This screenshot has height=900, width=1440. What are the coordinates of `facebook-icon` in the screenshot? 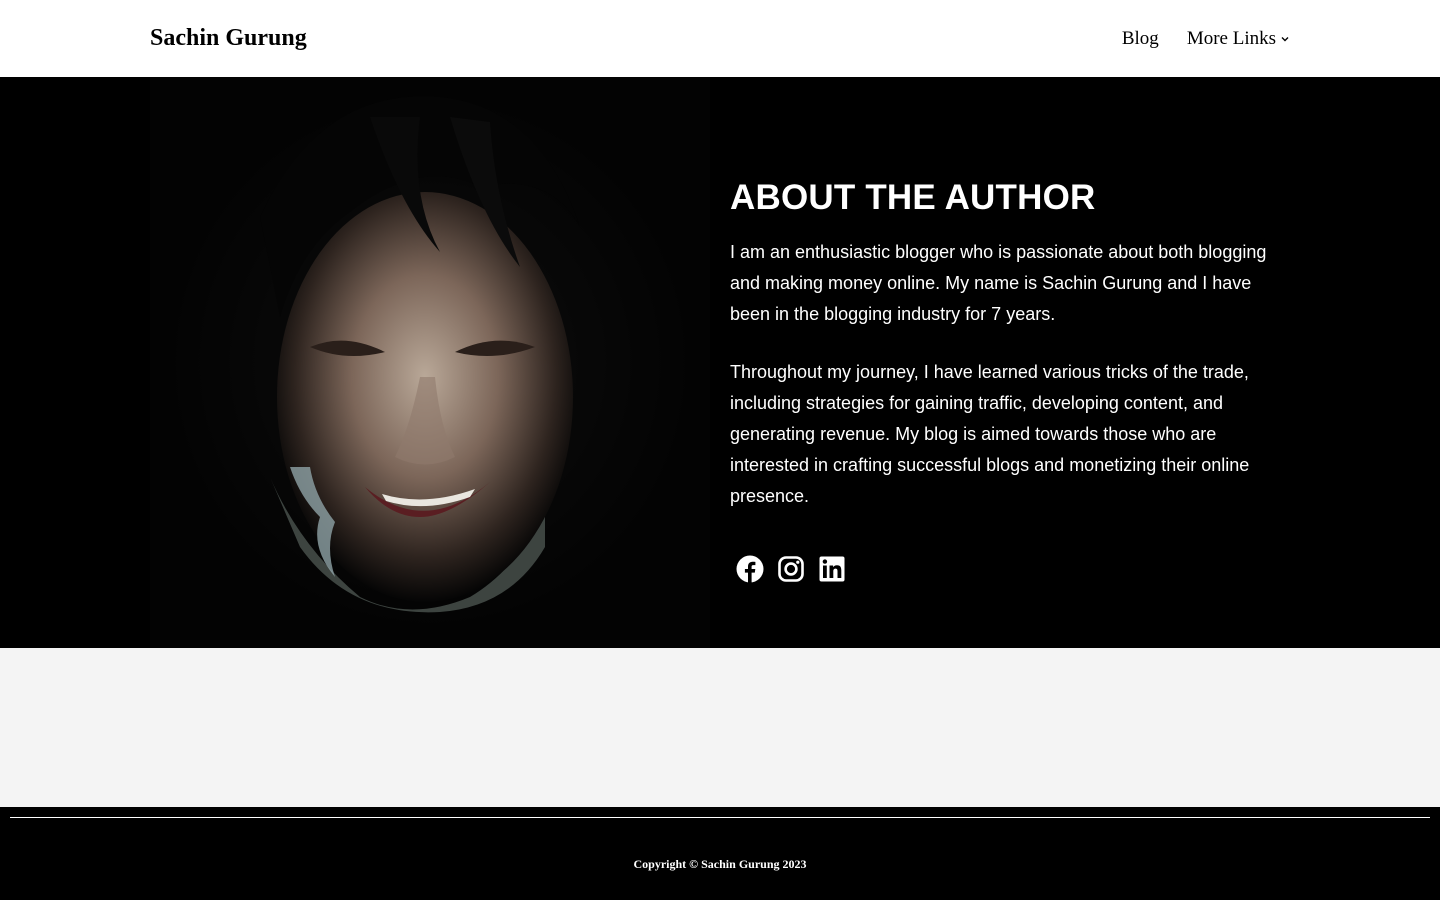 It's located at (750, 569).